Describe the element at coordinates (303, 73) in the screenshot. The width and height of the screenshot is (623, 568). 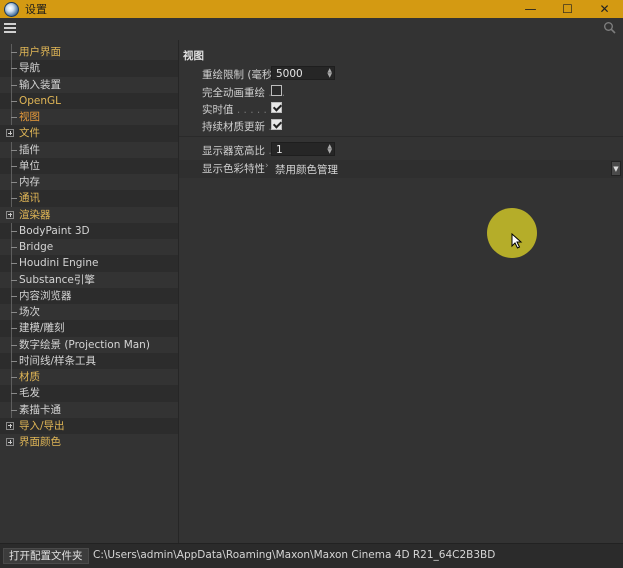
I see `redraw-limit-input: 5000 ▲ ▼` at that location.